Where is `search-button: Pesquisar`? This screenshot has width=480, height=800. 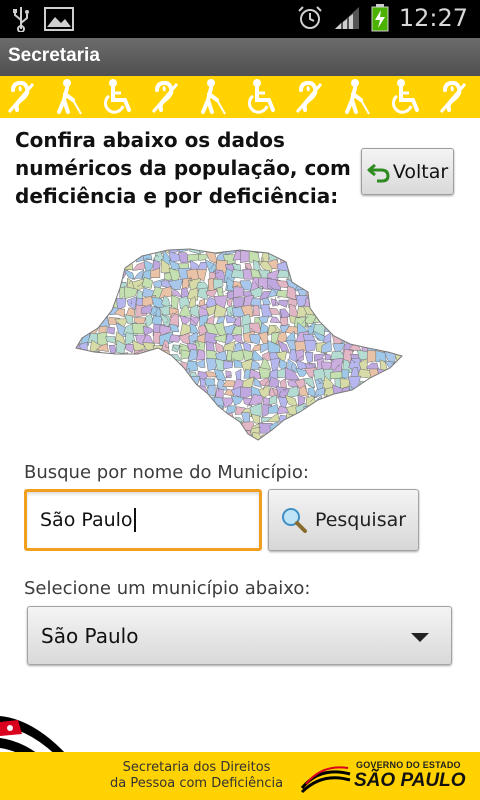 search-button: Pesquisar is located at coordinates (343, 520).